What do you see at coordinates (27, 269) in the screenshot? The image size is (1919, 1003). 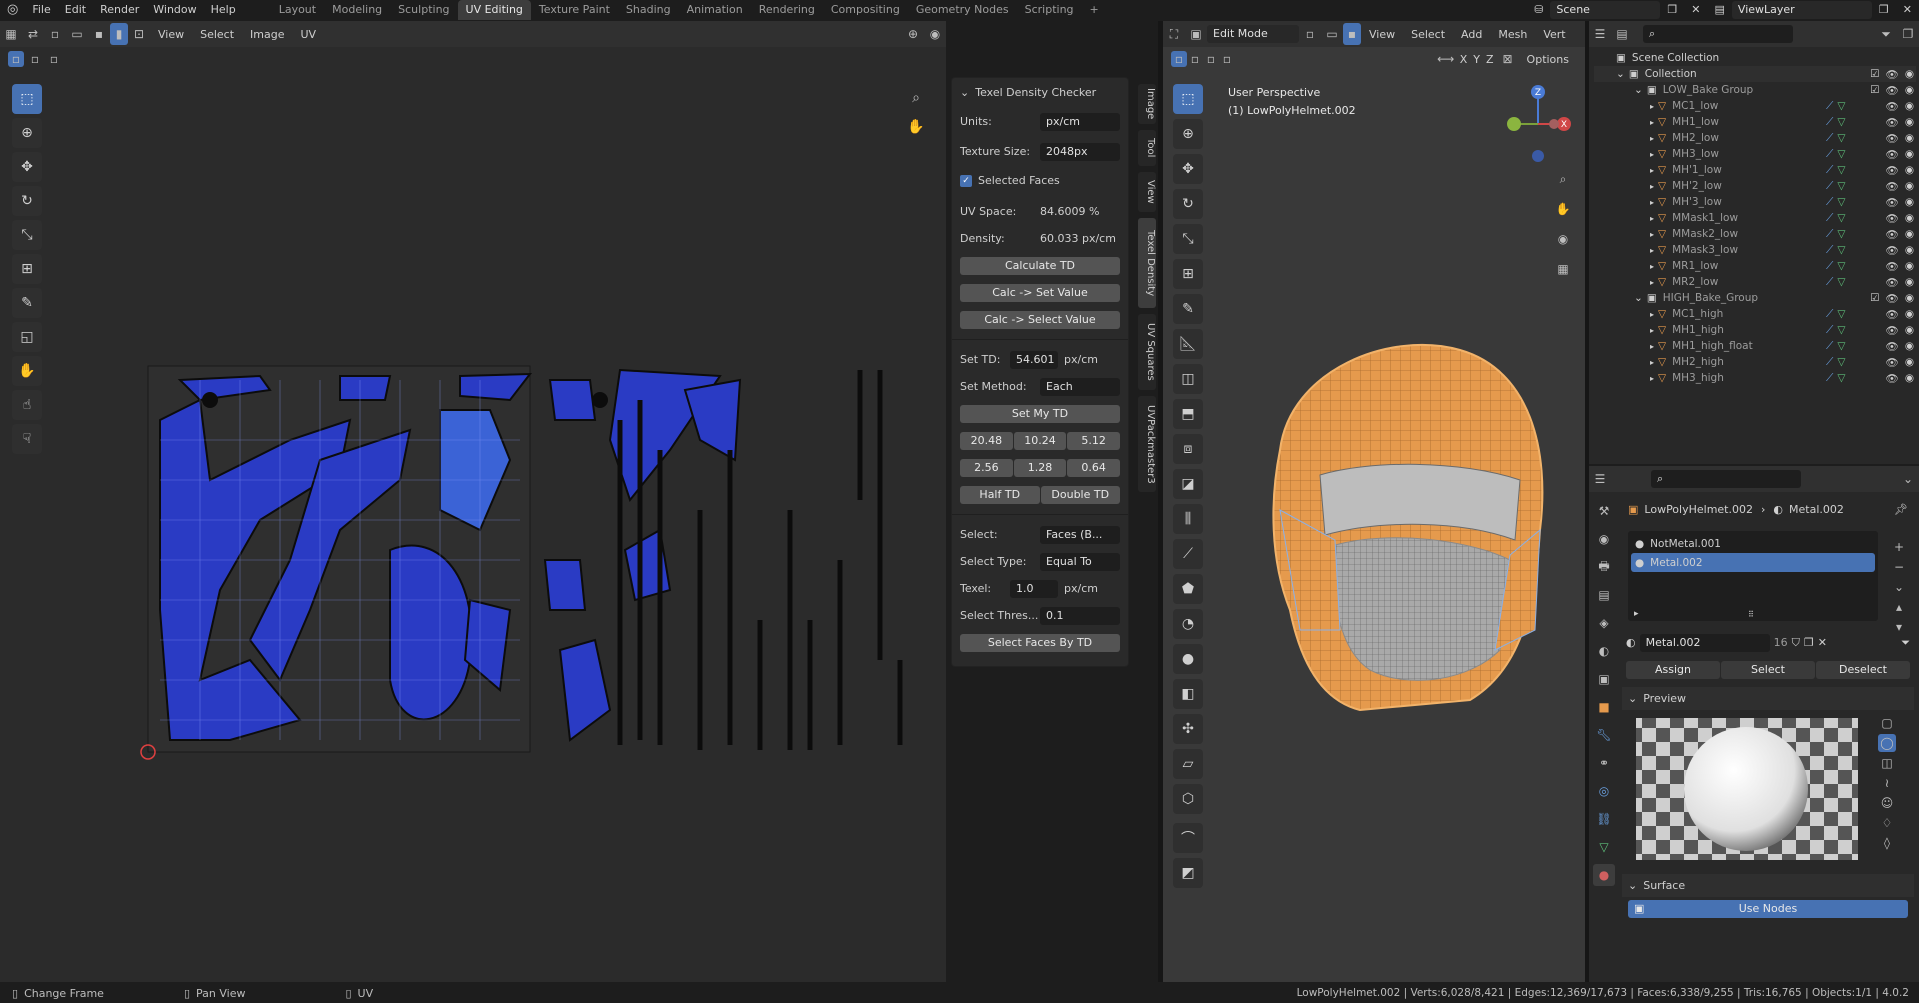 I see `transform-tool-icon: ⊞` at bounding box center [27, 269].